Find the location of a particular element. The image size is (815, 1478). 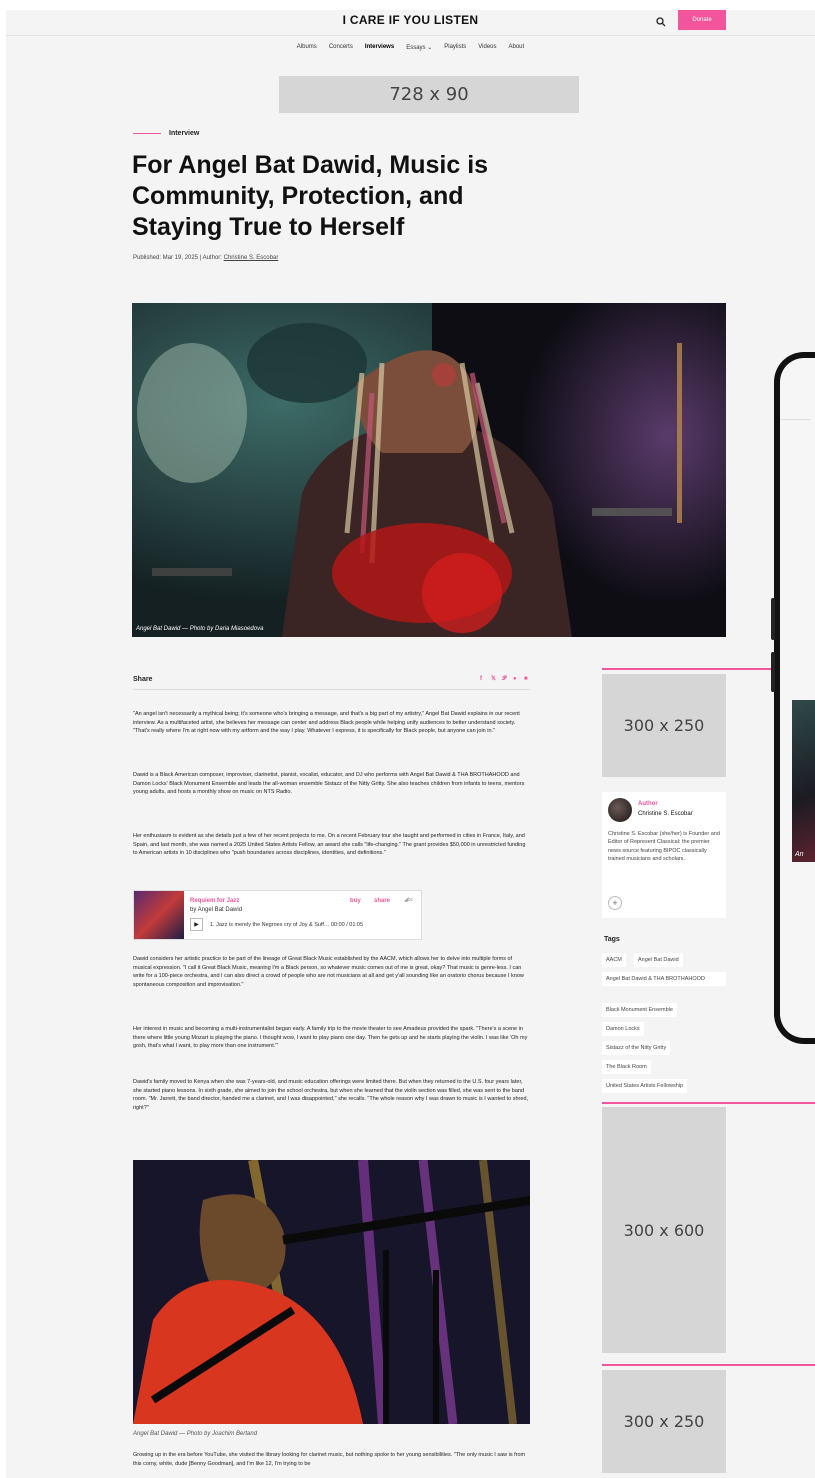

nav-interviews: Interviews is located at coordinates (379, 47).